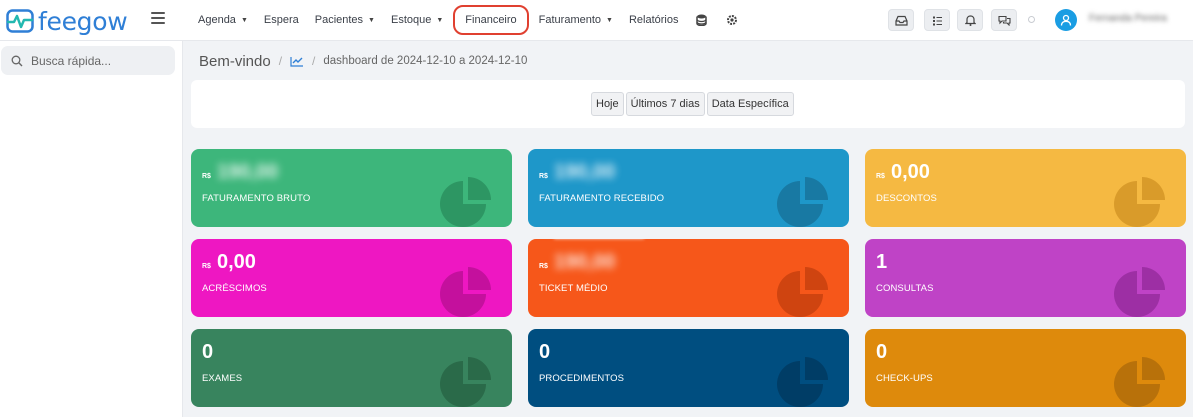  I want to click on card-acrescimos: R$ 0,00 ACRÉSCIMOS, so click(351, 278).